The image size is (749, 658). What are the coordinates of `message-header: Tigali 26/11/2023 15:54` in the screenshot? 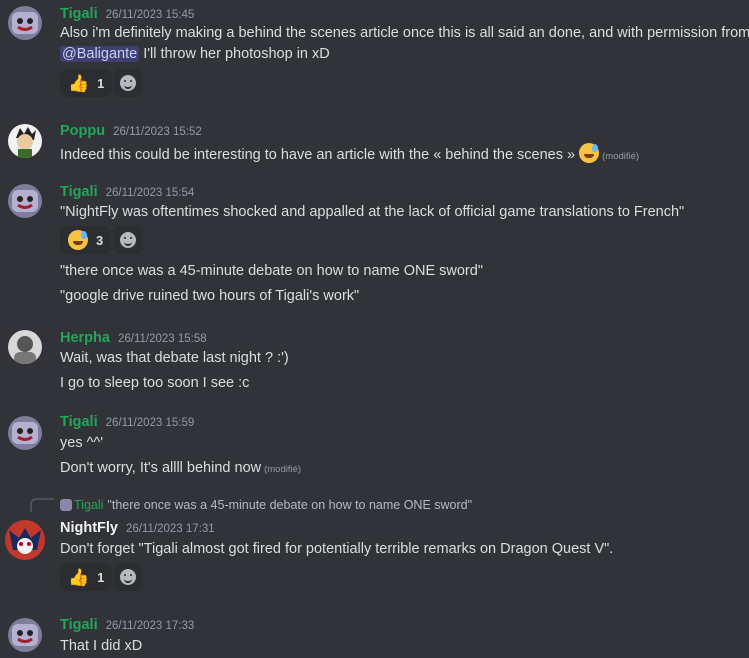 It's located at (127, 192).